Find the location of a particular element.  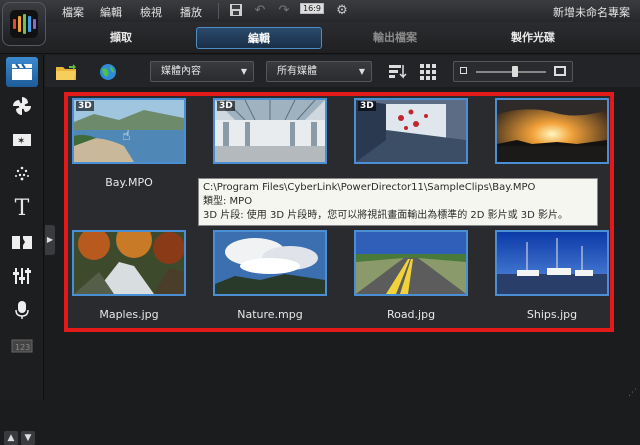

maples-image is located at coordinates (129, 263).